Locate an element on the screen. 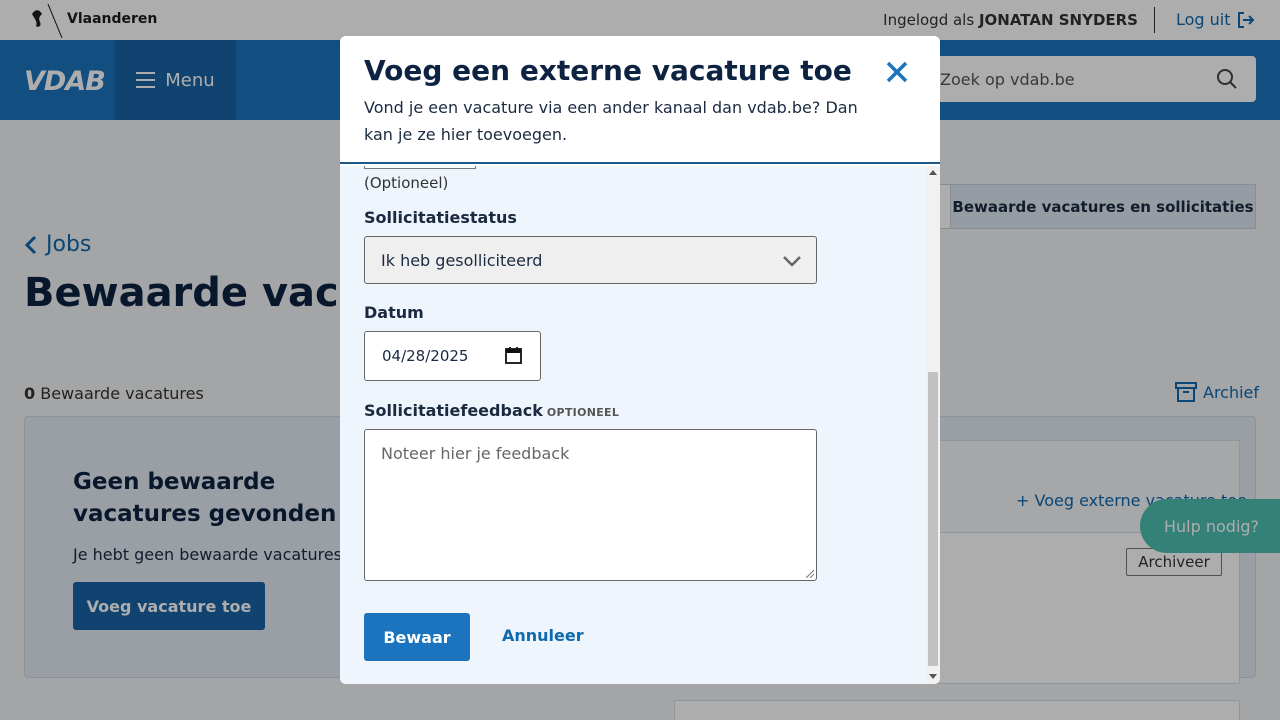  scrollbar-thumb is located at coordinates (933, 519).